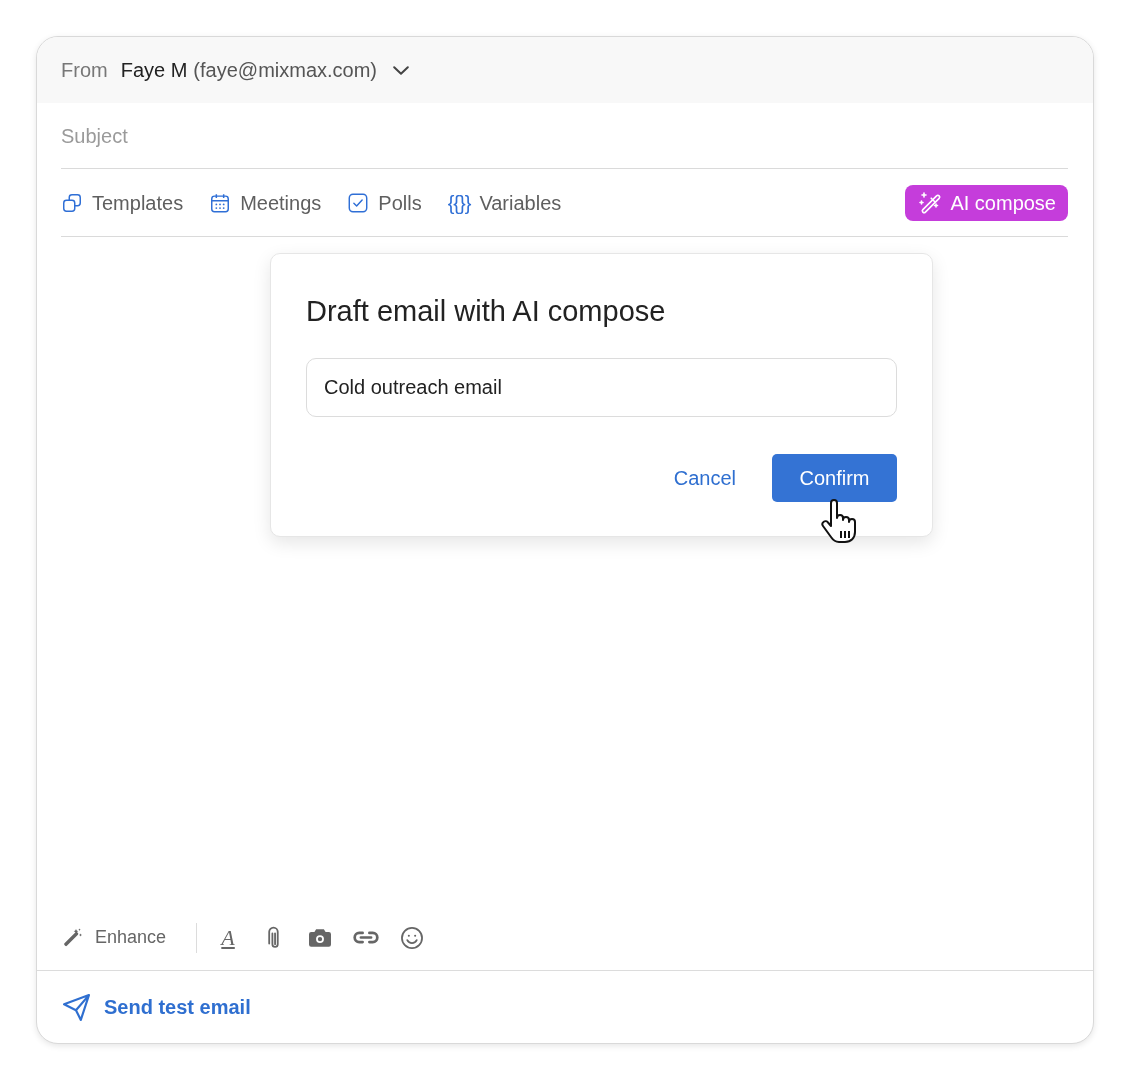 The height and width of the screenshot is (1081, 1130). Describe the element at coordinates (459, 202) in the screenshot. I see `braces-icon: {{}}` at that location.